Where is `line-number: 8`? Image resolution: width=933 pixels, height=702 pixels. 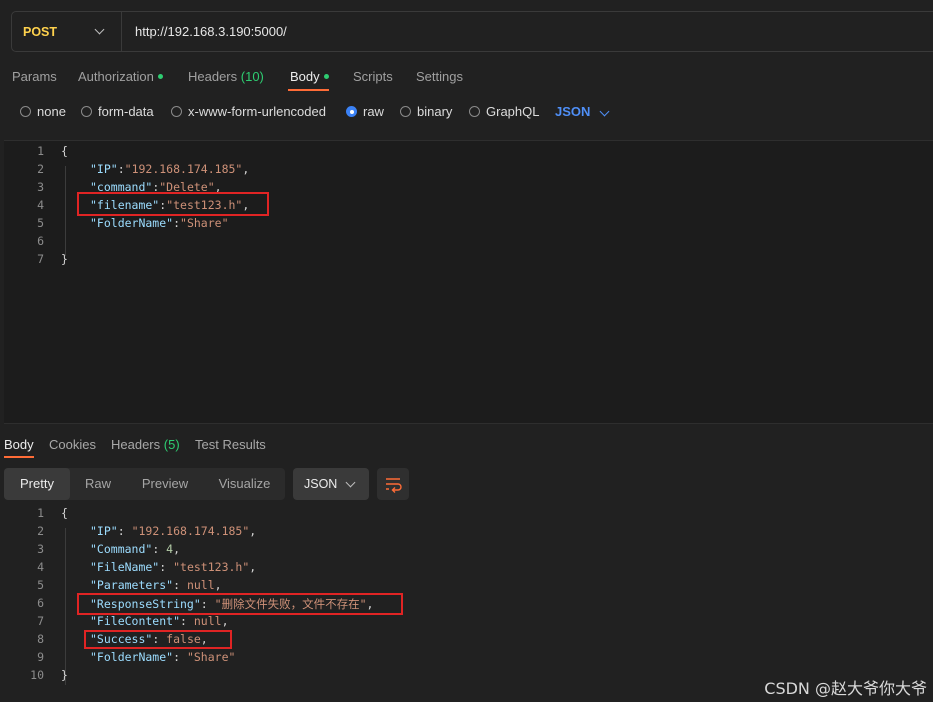 line-number: 8 is located at coordinates (40, 639).